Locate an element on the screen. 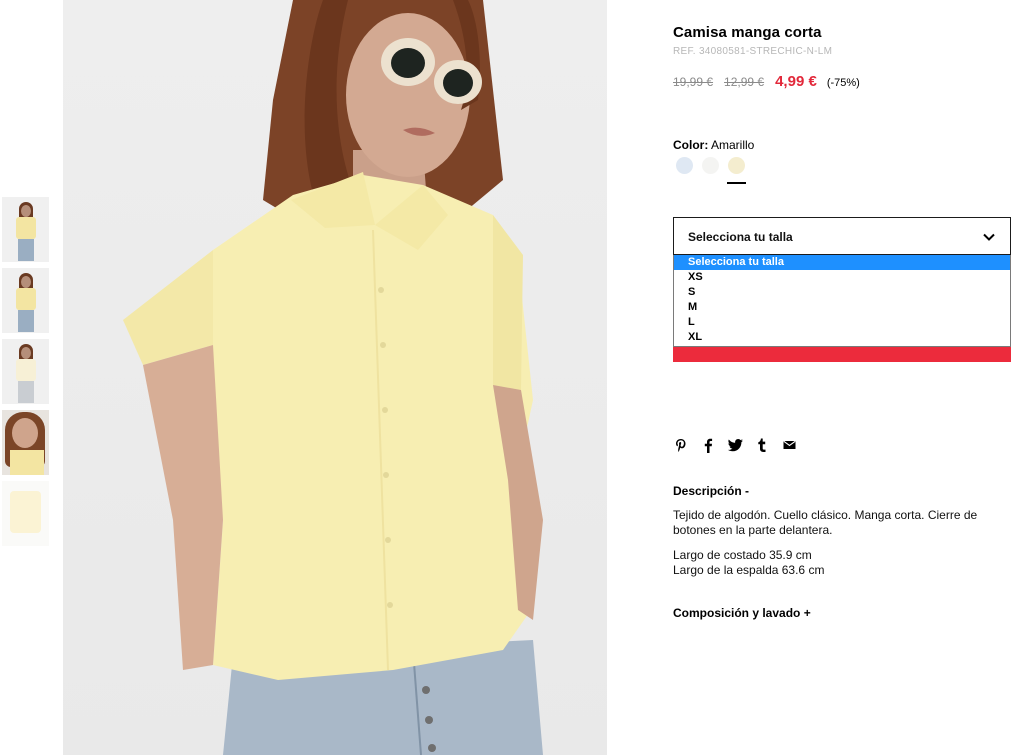 This screenshot has width=1017, height=755. swatch-white is located at coordinates (710, 165).